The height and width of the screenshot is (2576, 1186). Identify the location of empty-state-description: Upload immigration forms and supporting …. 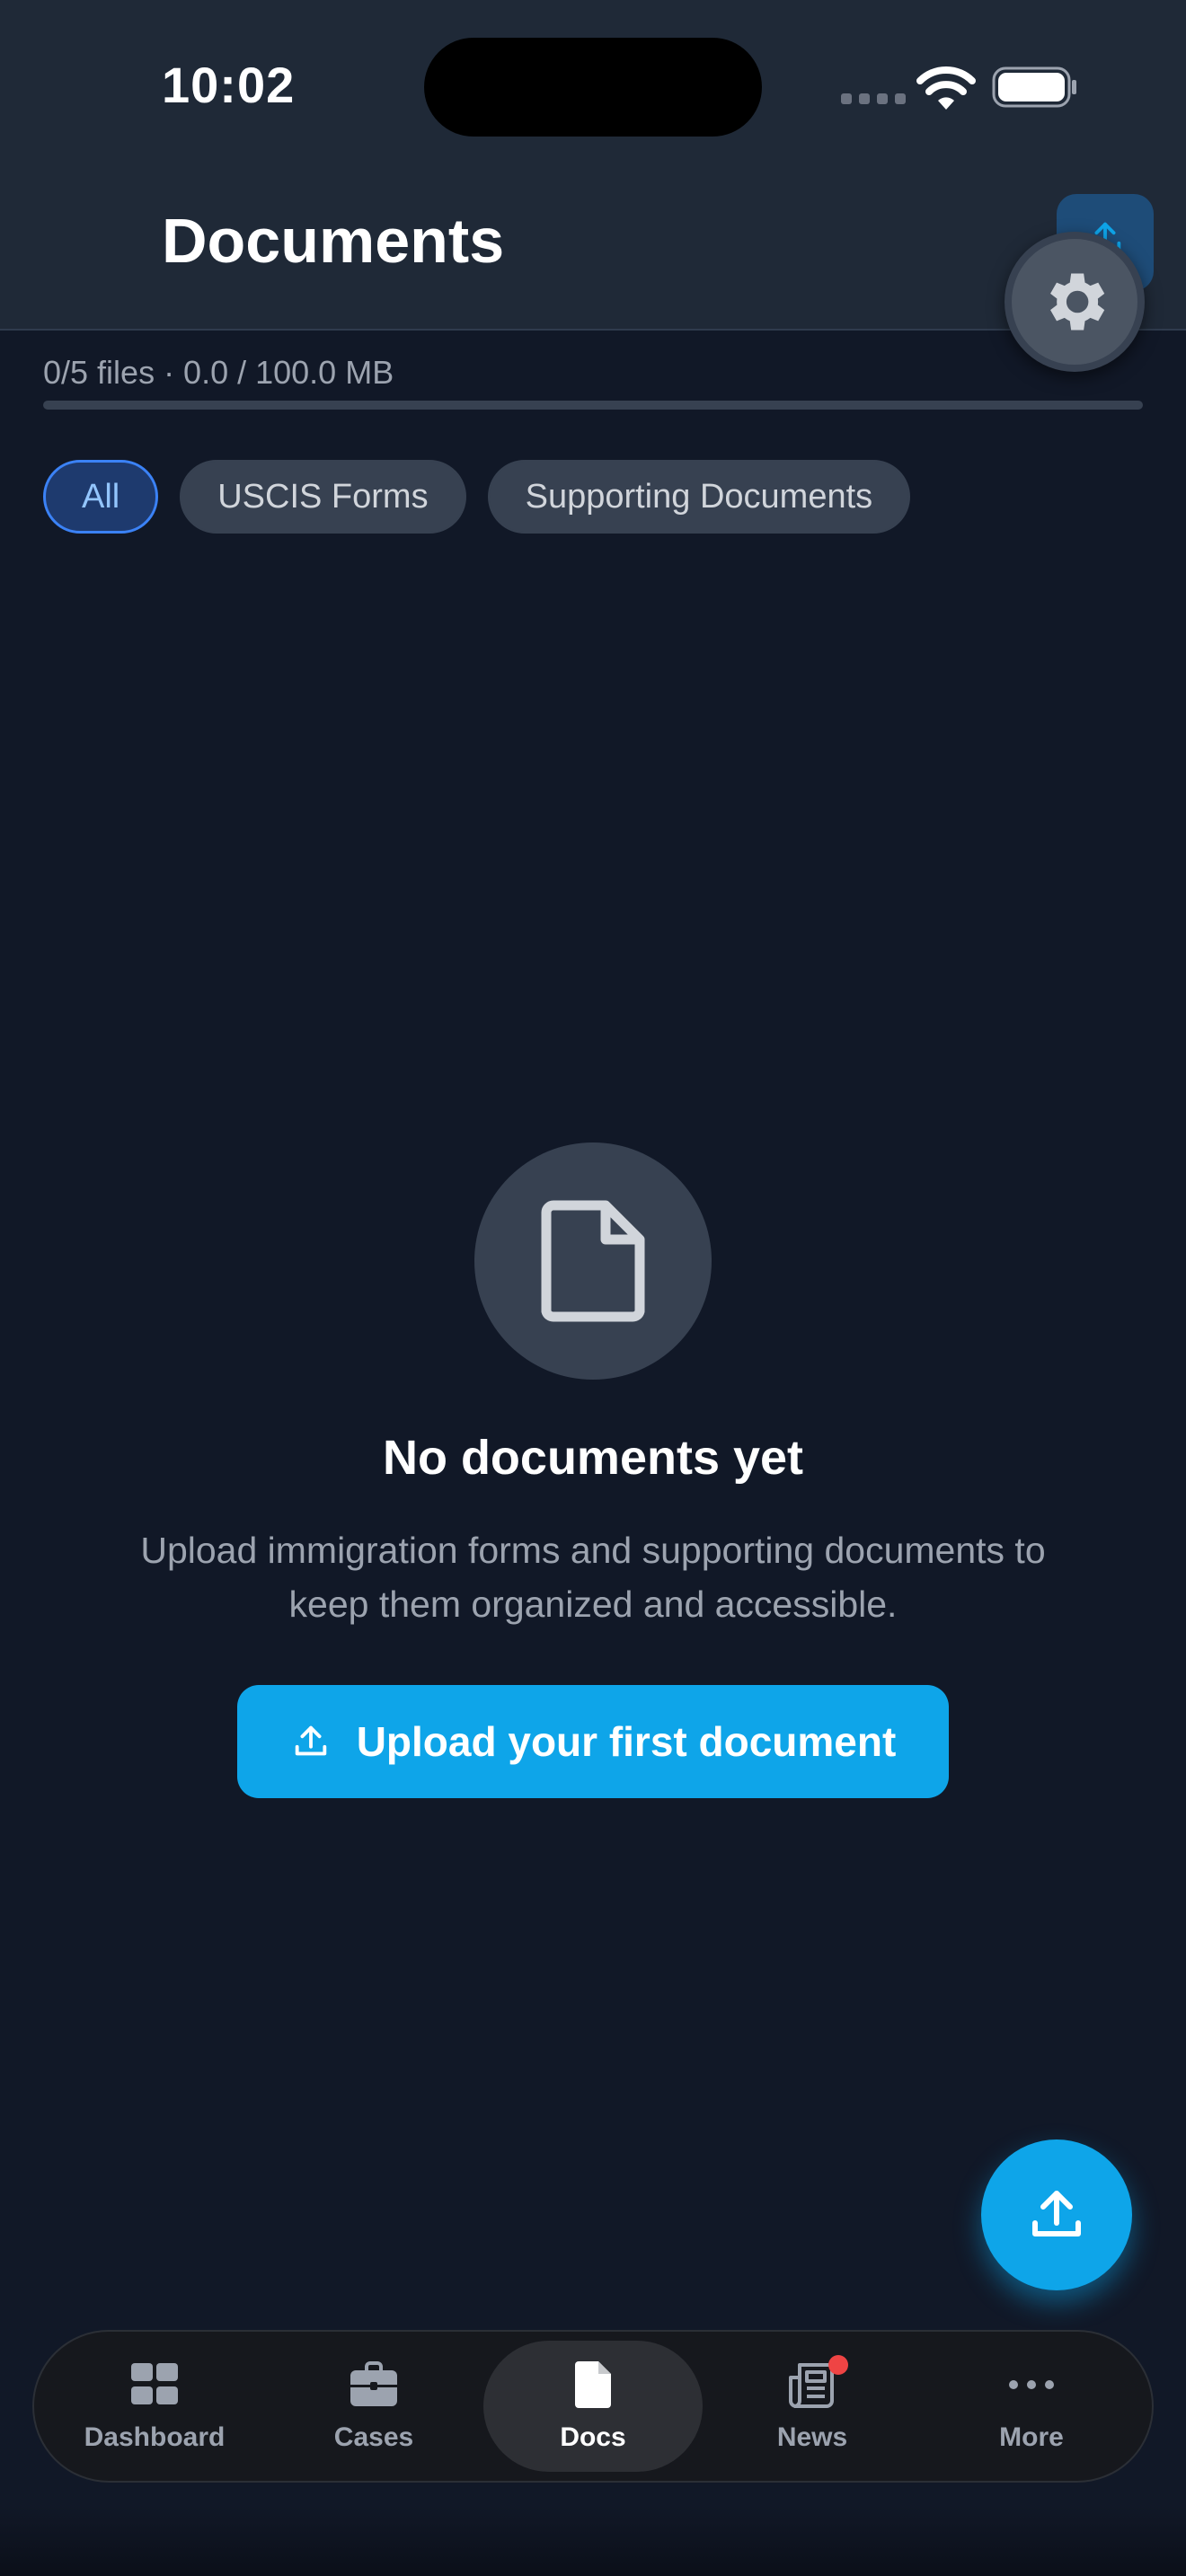
(593, 1577).